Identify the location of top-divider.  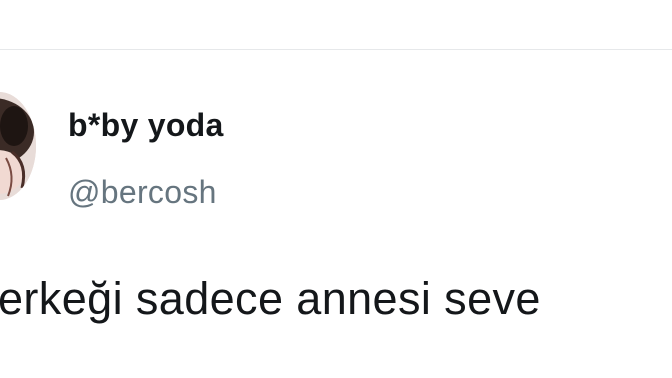
(336, 49).